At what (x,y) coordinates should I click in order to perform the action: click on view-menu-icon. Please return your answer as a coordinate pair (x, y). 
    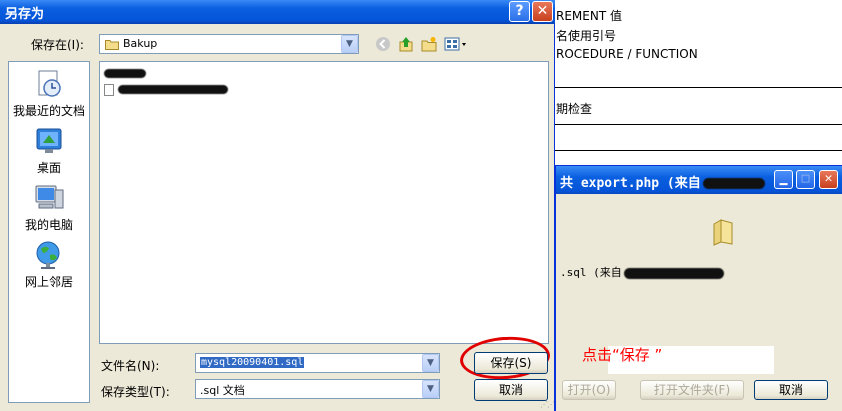
    Looking at the image, I should click on (456, 45).